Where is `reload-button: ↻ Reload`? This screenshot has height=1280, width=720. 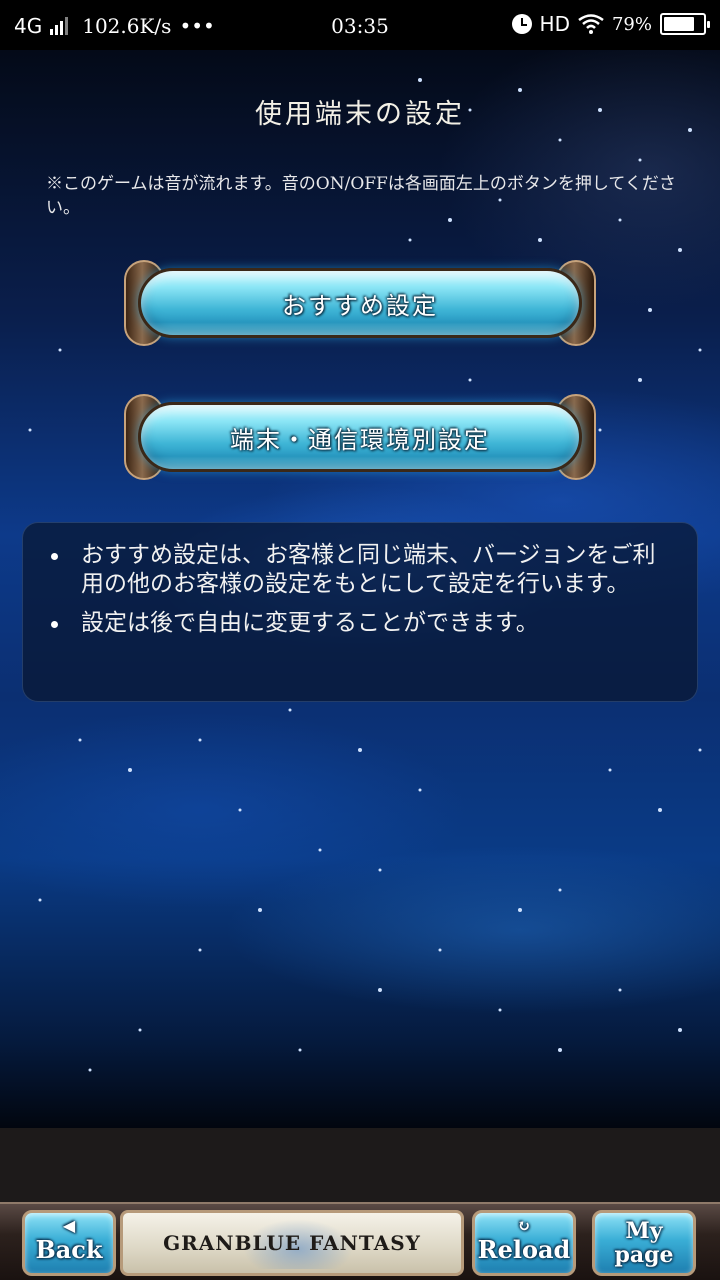
reload-button: ↻ Reload is located at coordinates (524, 1243).